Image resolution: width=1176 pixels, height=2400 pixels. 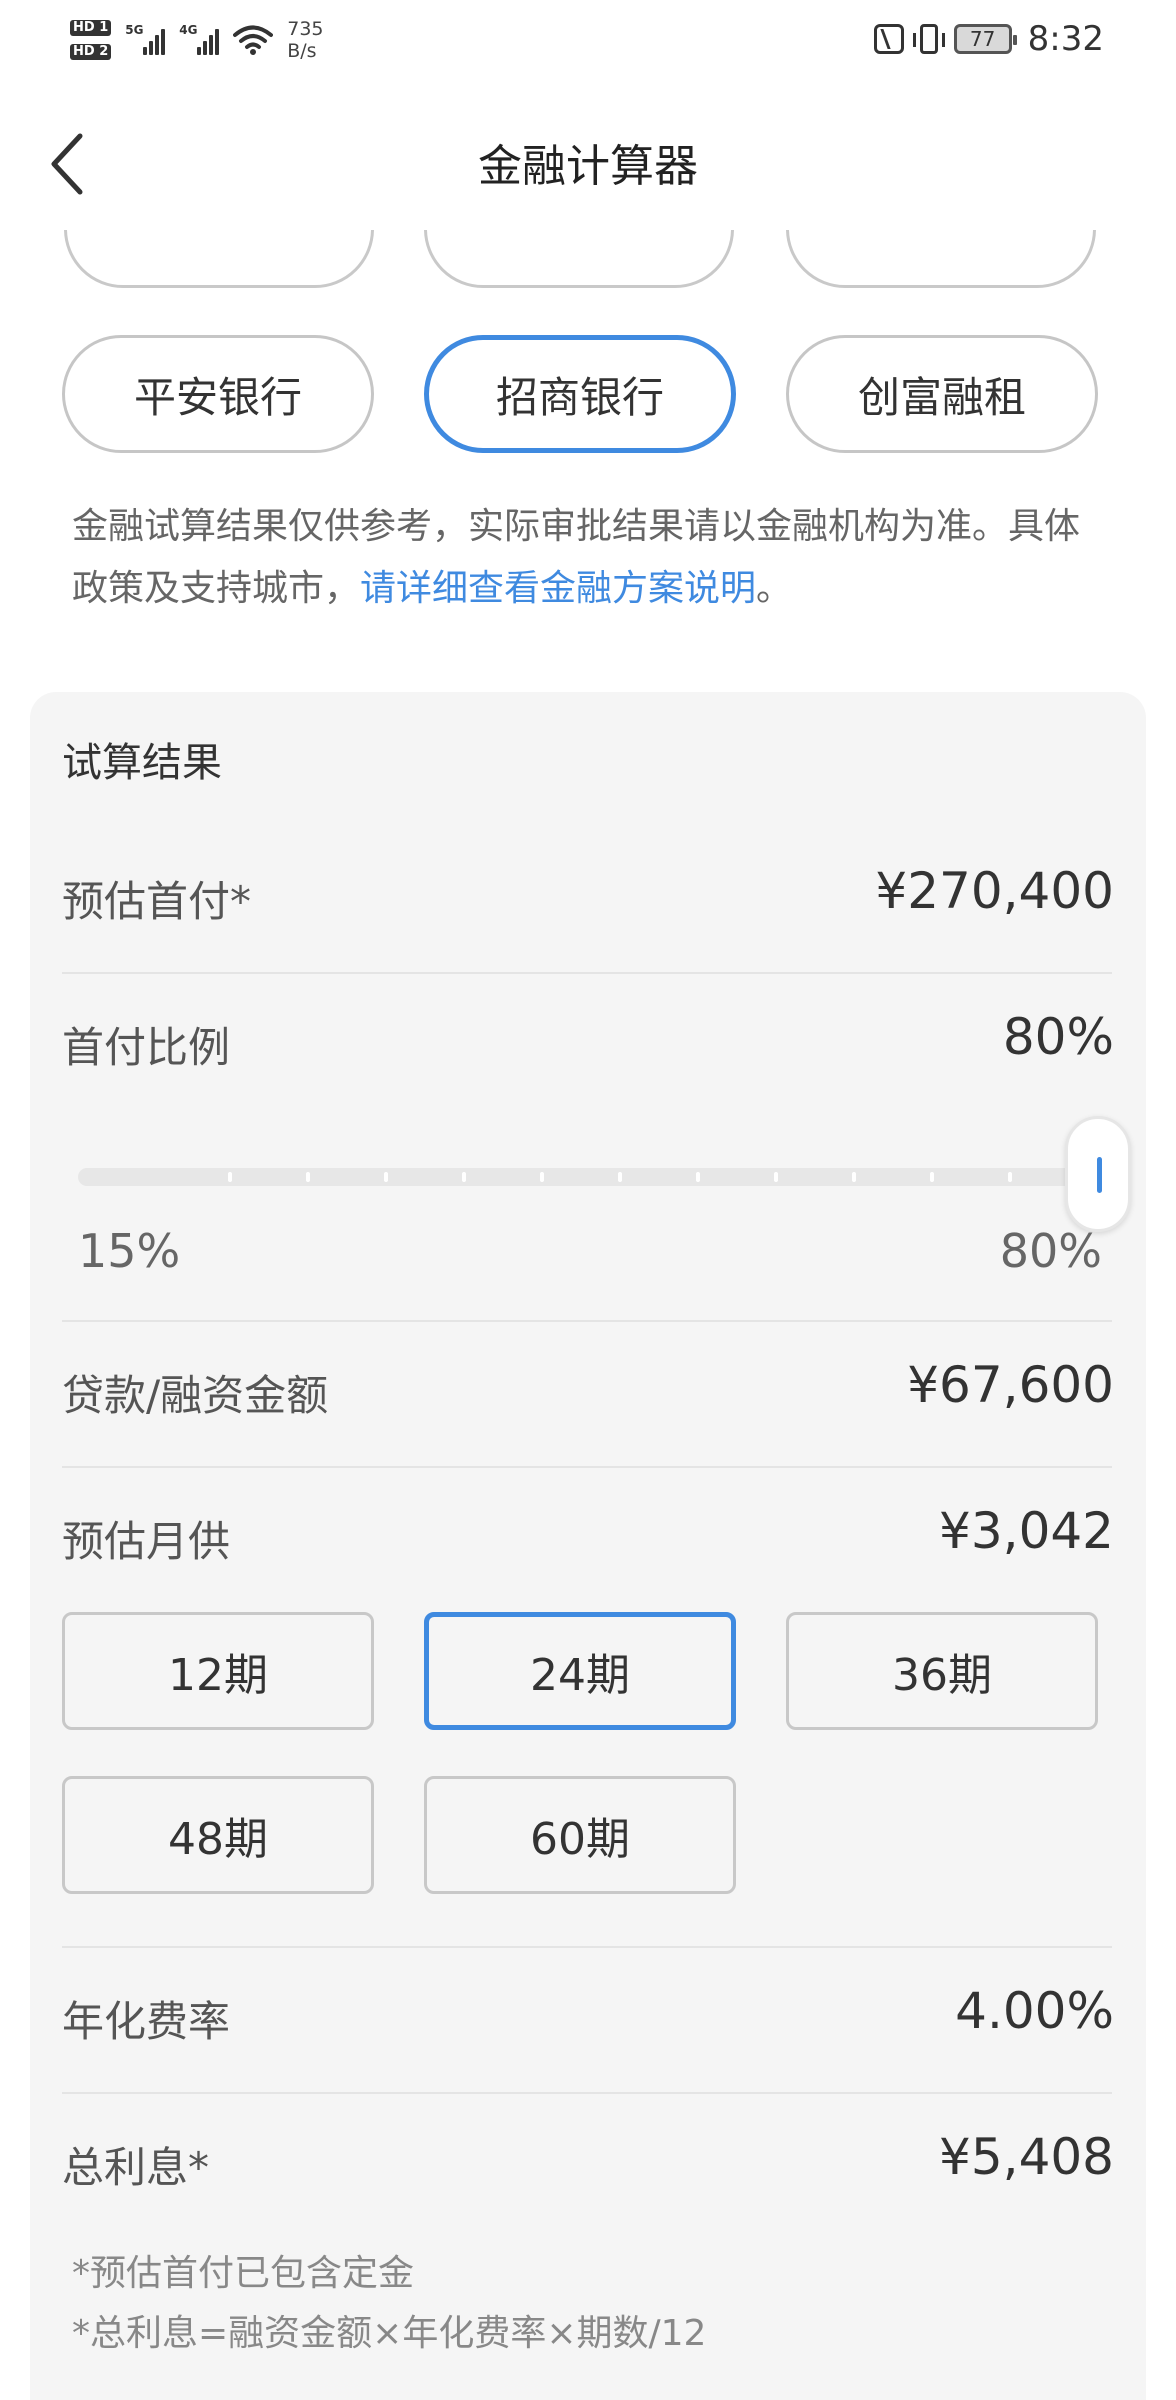 What do you see at coordinates (253, 40) in the screenshot?
I see `wifi-icon` at bounding box center [253, 40].